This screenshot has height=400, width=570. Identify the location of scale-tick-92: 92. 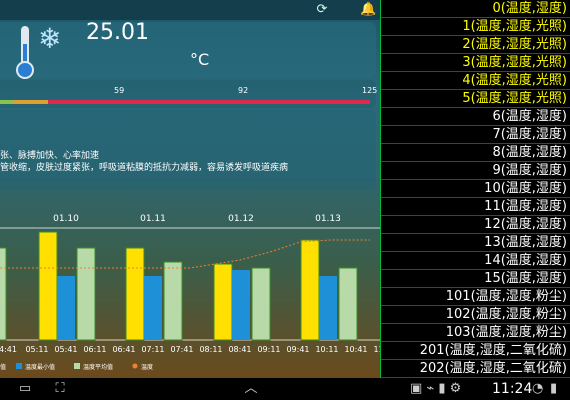
(243, 90).